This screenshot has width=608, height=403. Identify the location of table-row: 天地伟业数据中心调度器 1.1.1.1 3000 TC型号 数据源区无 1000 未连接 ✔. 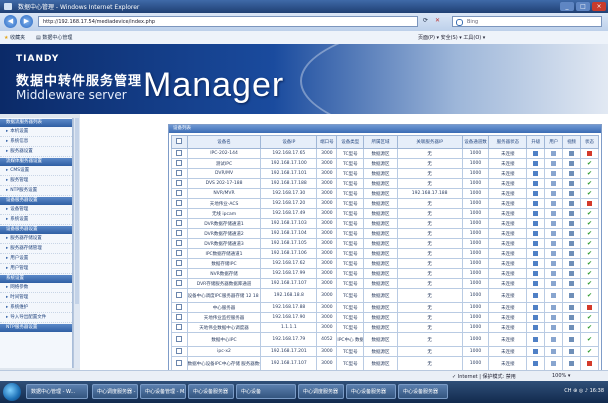
(385, 327).